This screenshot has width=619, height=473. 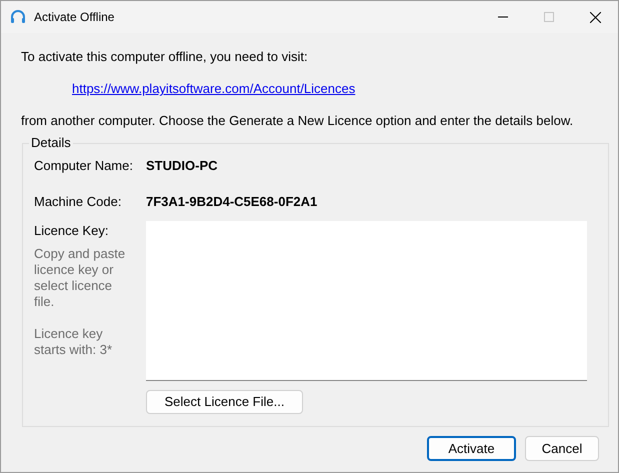 I want to click on maximize-icon, so click(x=549, y=17).